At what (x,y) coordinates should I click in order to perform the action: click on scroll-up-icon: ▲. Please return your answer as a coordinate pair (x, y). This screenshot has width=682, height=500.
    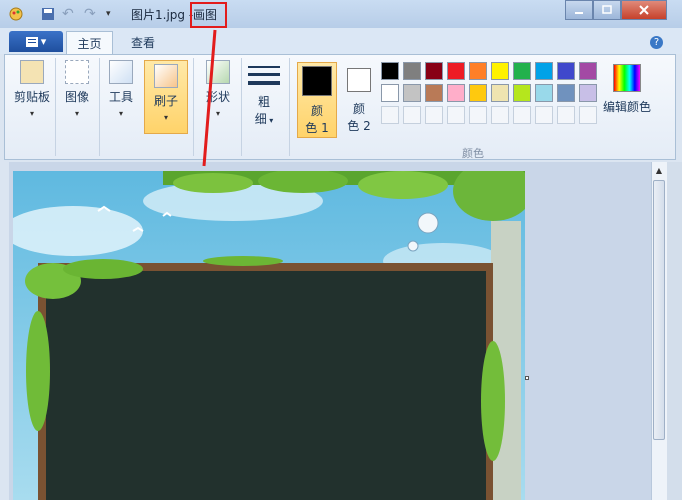
    Looking at the image, I should click on (659, 170).